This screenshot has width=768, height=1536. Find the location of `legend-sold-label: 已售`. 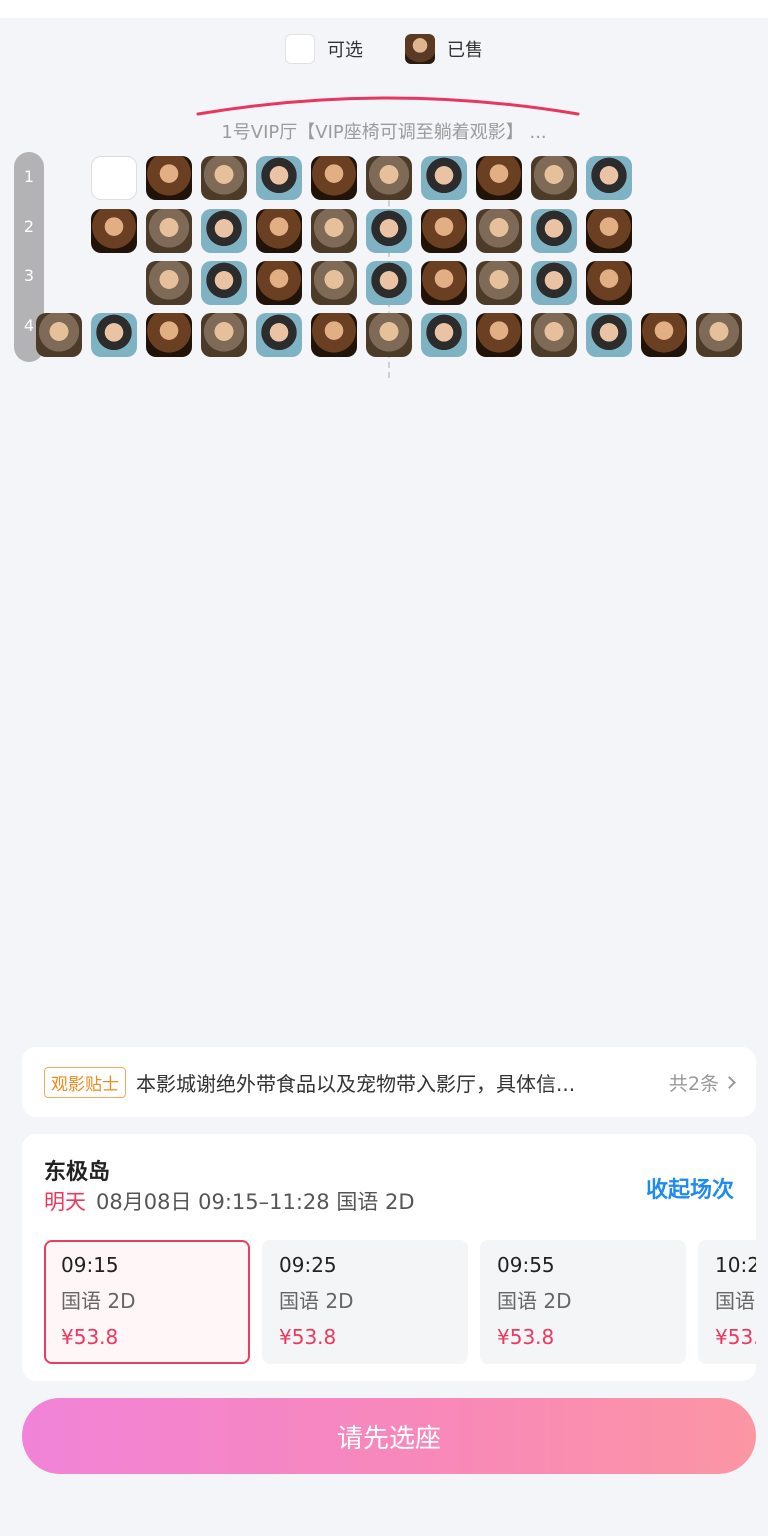

legend-sold-label: 已售 is located at coordinates (465, 50).